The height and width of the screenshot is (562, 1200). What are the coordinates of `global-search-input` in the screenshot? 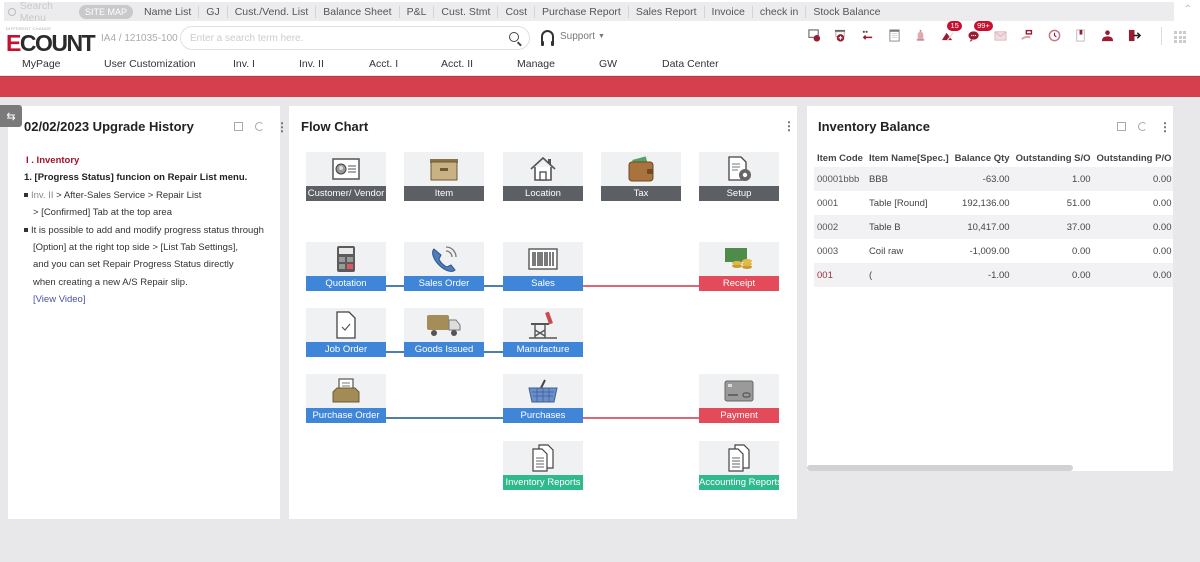 It's located at (336, 38).